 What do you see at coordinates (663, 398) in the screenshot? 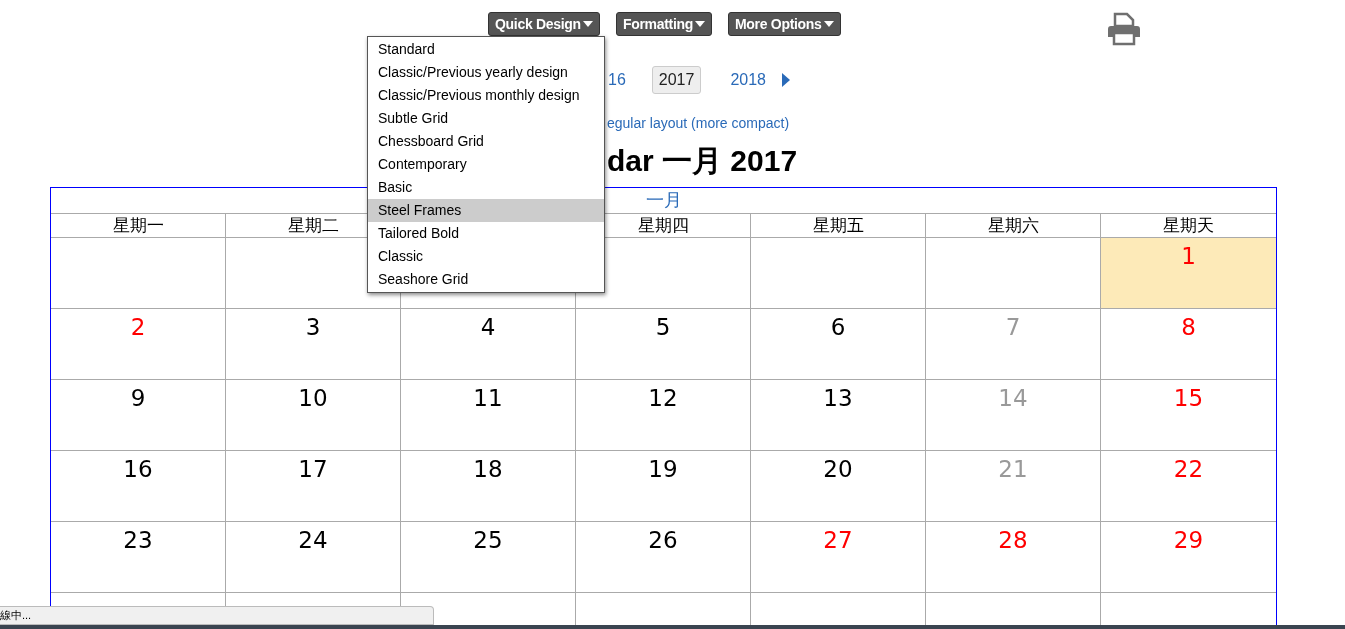
I see `day-number: 12` at bounding box center [663, 398].